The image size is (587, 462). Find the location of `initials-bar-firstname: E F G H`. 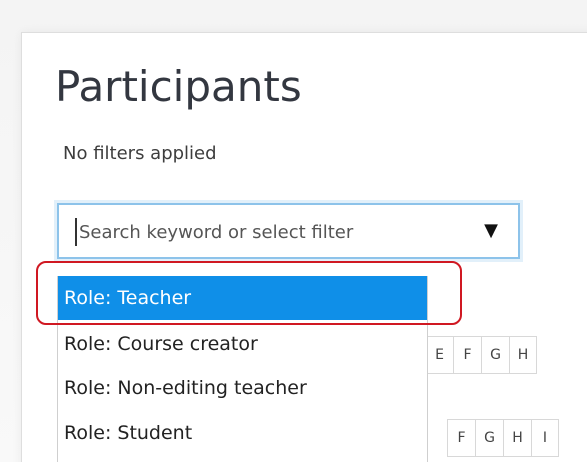

initials-bar-firstname: E F G H is located at coordinates (481, 355).